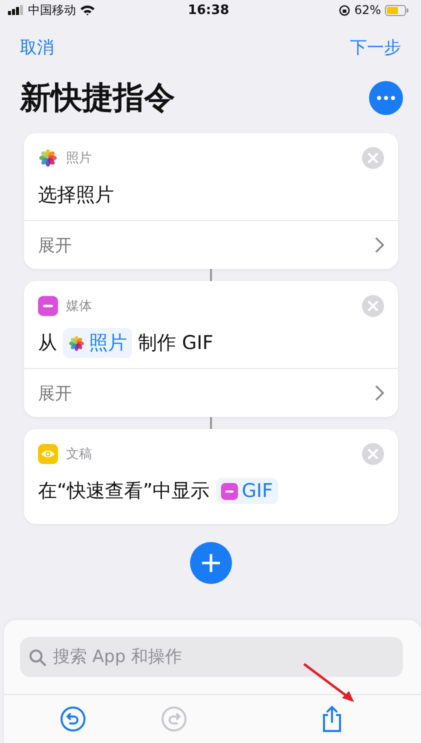  Describe the element at coordinates (211, 657) in the screenshot. I see `search-field: 搜索 App 和操作` at that location.